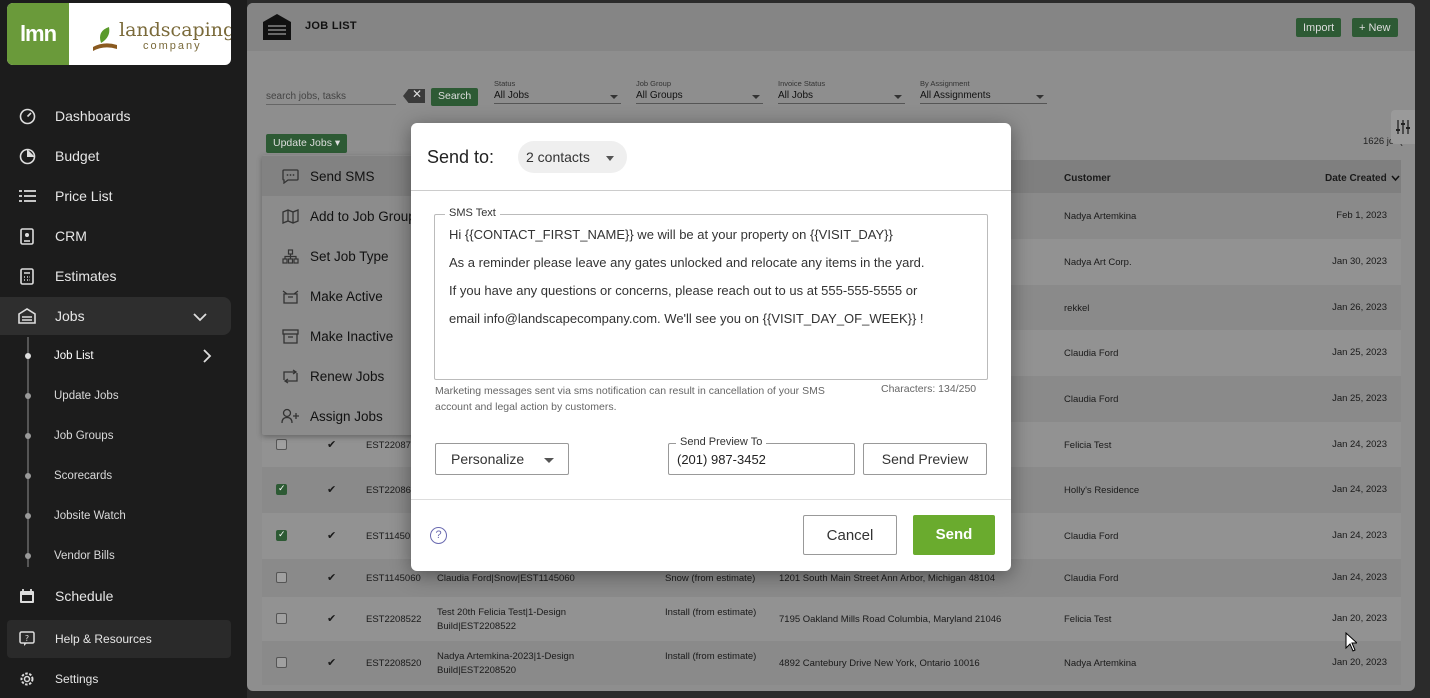  I want to click on chevron-right-icon, so click(207, 358).